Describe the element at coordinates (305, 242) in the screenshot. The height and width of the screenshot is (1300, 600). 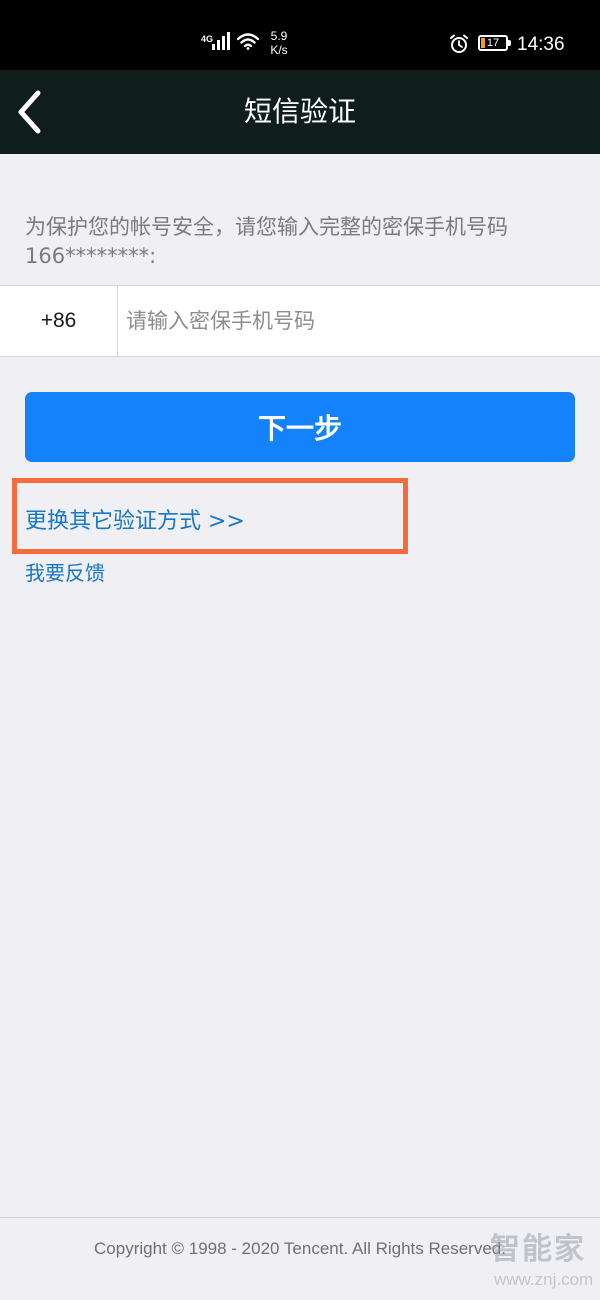
I see `verification-prompt: 为保护您的帐号安全，请您输入完整的密保手机号码 166********:` at that location.